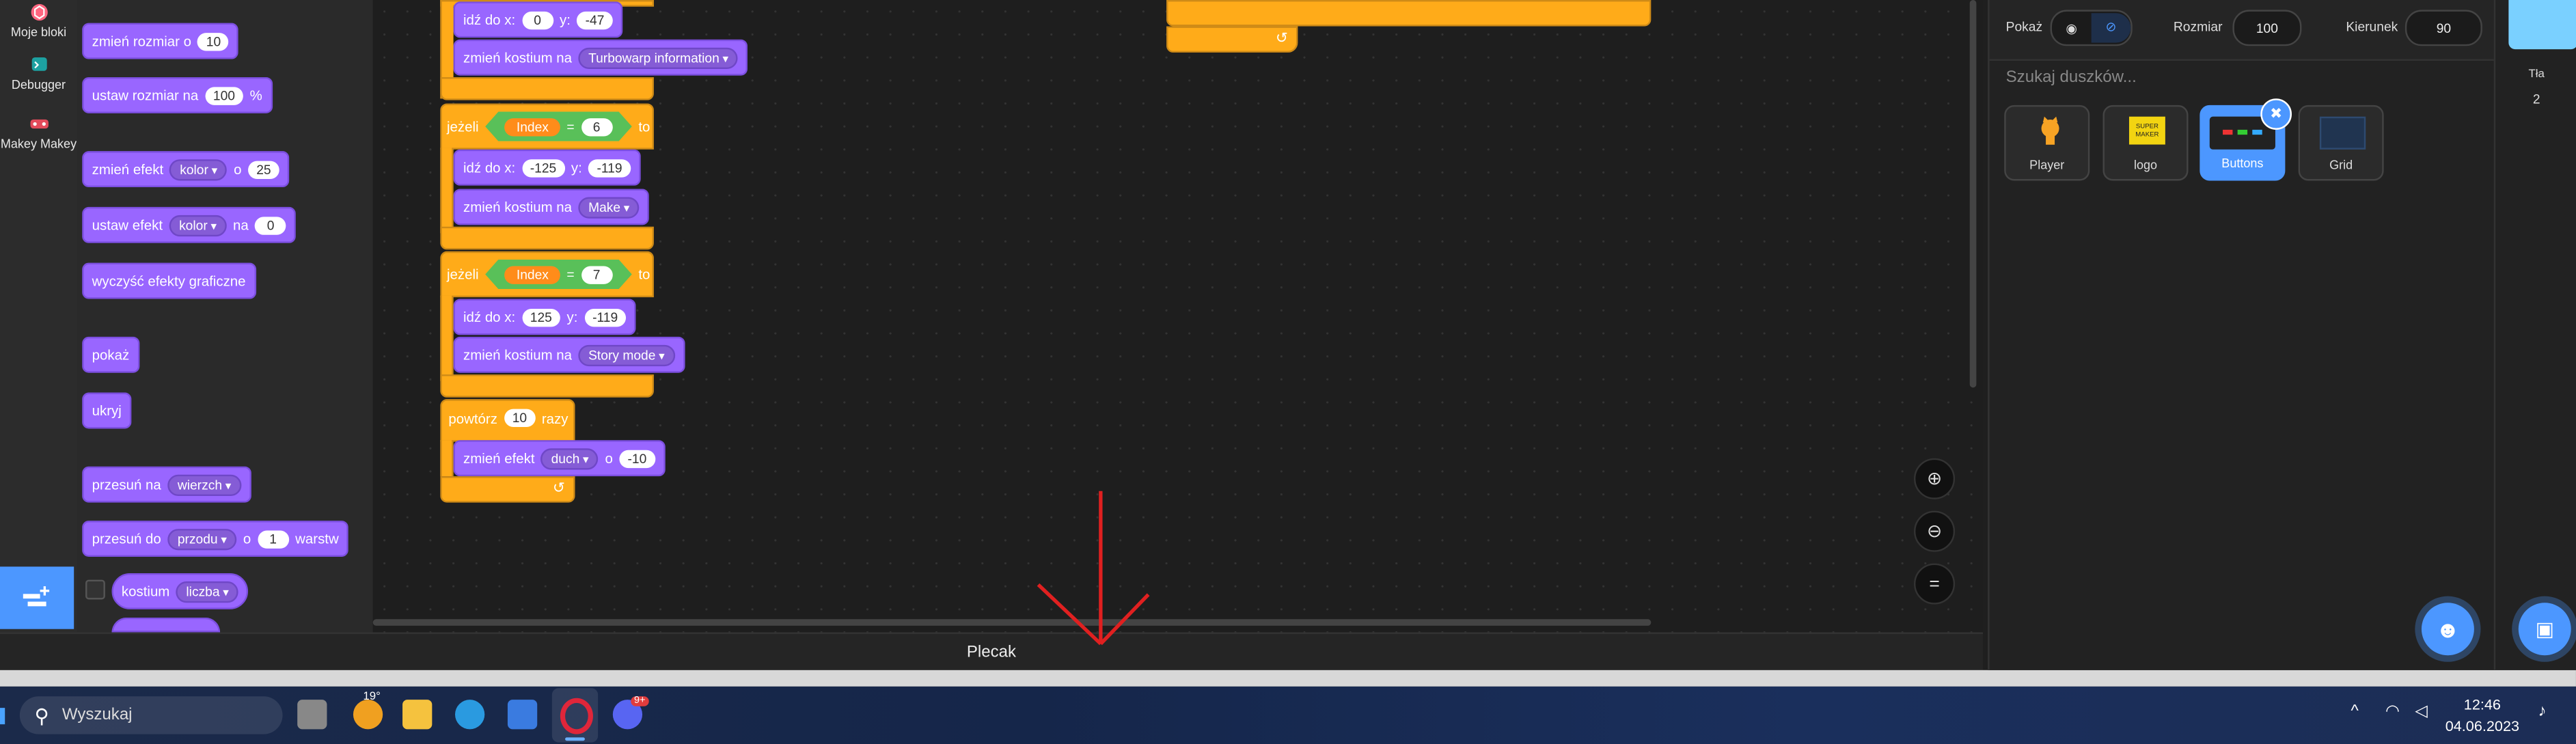  Describe the element at coordinates (38, 74) in the screenshot. I see `category-debugger: Debugger` at that location.